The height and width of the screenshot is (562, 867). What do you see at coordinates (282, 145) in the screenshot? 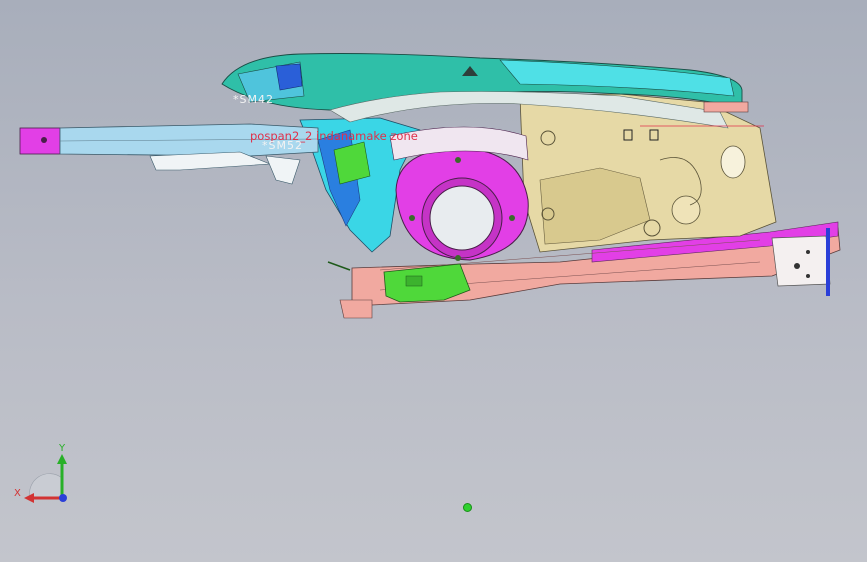
I see `annotation-label-sm3: *SM52` at bounding box center [282, 145].